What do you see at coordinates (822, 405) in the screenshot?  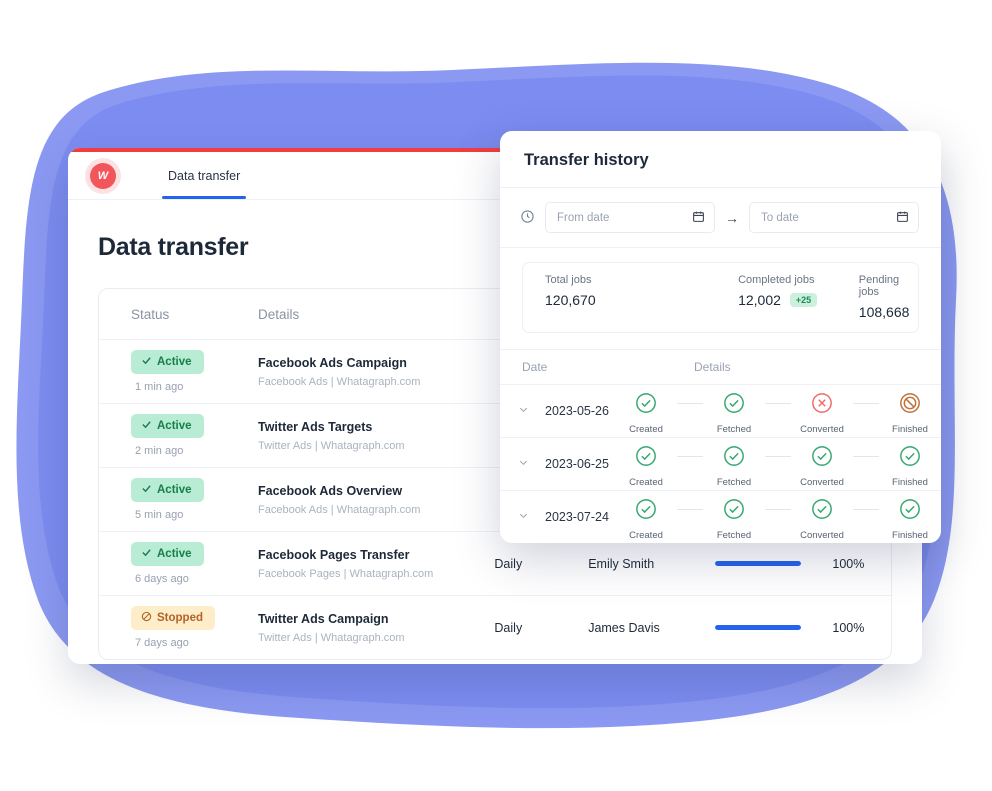 I see `error-circle-icon` at bounding box center [822, 405].